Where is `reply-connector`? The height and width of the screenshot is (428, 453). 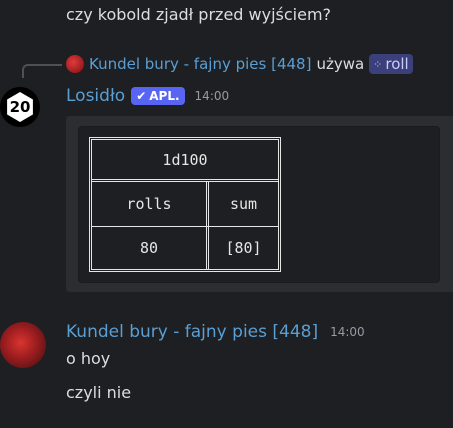
reply-connector is located at coordinates (42, 71).